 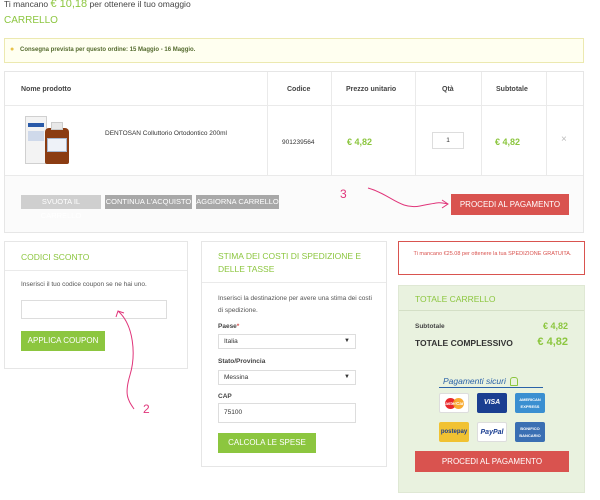 I want to click on banner-suffix: per ottenere il tuo omaggio, so click(x=140, y=4).